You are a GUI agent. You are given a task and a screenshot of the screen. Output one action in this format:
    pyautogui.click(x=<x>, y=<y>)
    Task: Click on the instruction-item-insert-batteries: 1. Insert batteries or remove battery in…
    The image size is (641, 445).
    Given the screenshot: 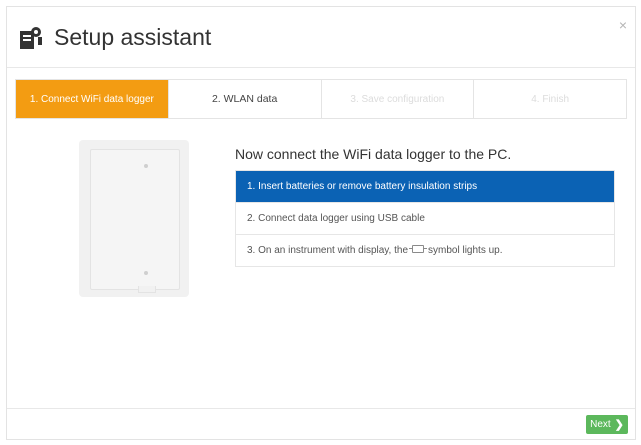 What is the action you would take?
    pyautogui.click(x=425, y=187)
    